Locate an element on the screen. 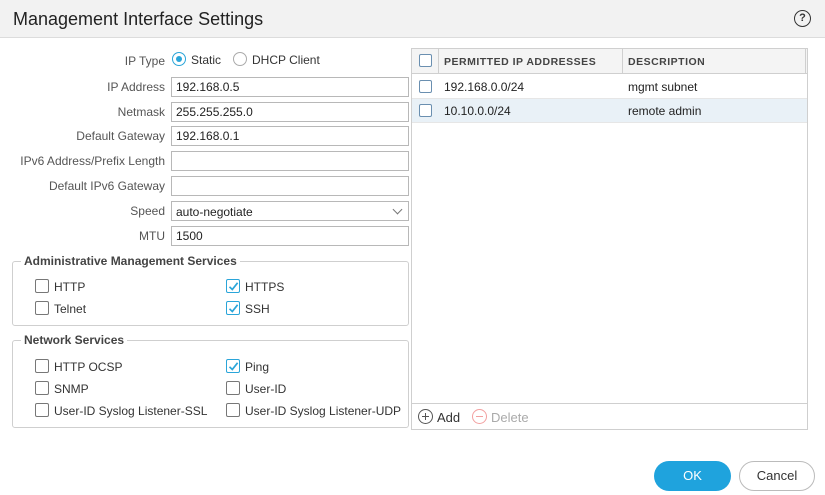  checkbox-ssh-label: SSH is located at coordinates (257, 309).